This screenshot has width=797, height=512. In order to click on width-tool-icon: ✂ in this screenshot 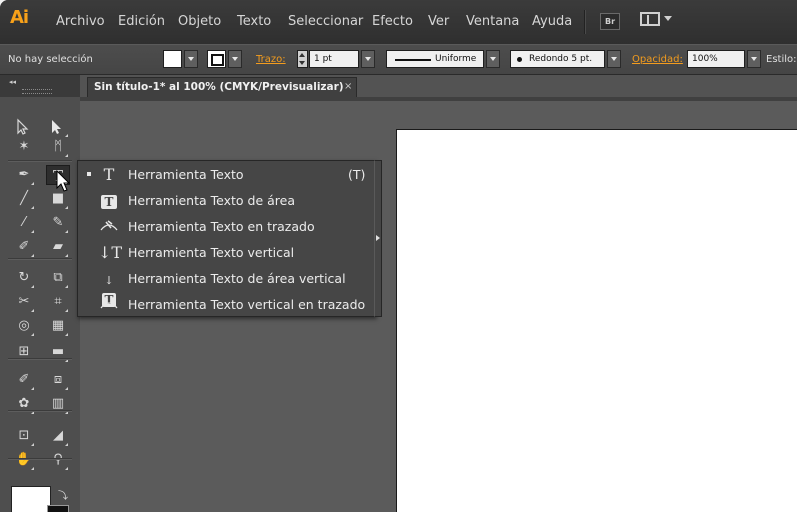, I will do `click(24, 302)`.